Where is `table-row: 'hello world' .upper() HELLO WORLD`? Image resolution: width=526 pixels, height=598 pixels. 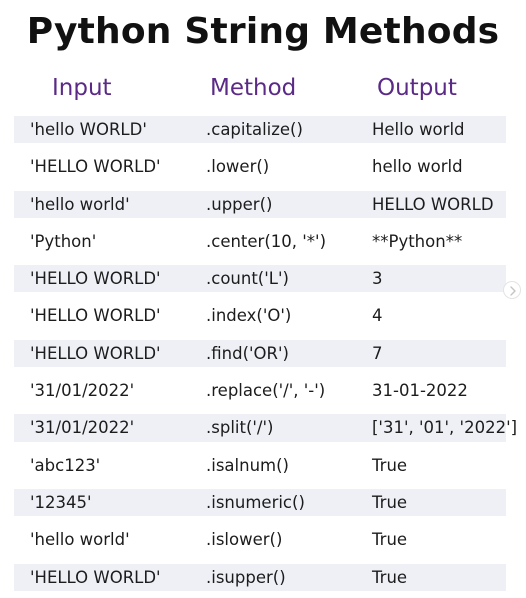
table-row: 'hello world' .upper() HELLO WORLD is located at coordinates (263, 204).